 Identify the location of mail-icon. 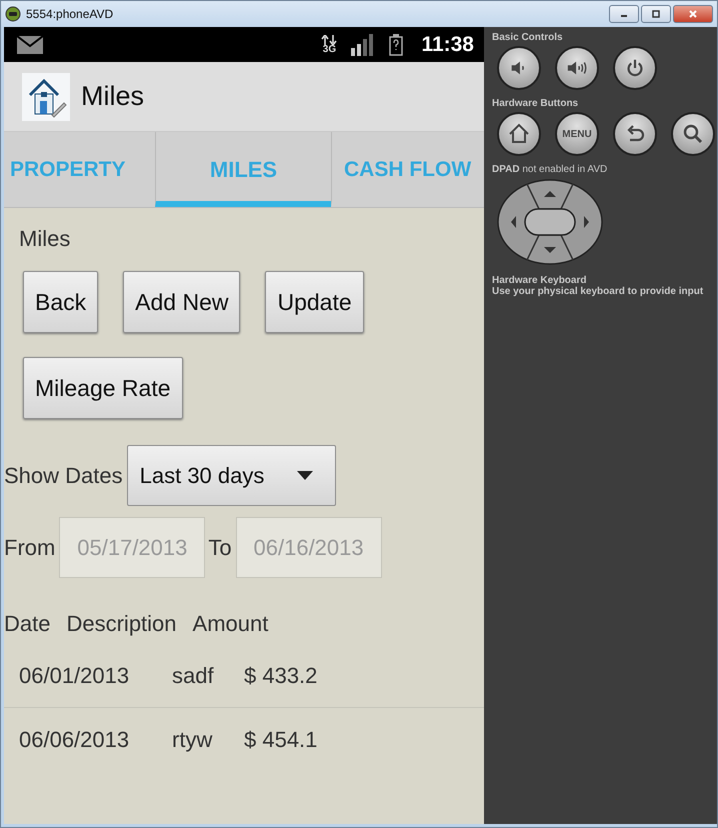
(30, 45).